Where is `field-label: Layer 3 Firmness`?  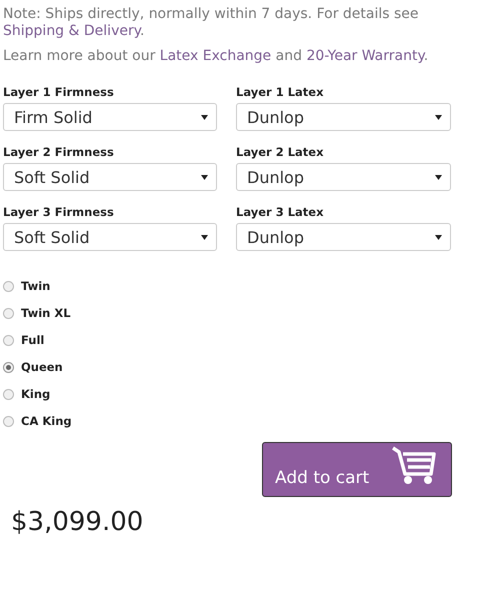
field-label: Layer 3 Firmness is located at coordinates (59, 212).